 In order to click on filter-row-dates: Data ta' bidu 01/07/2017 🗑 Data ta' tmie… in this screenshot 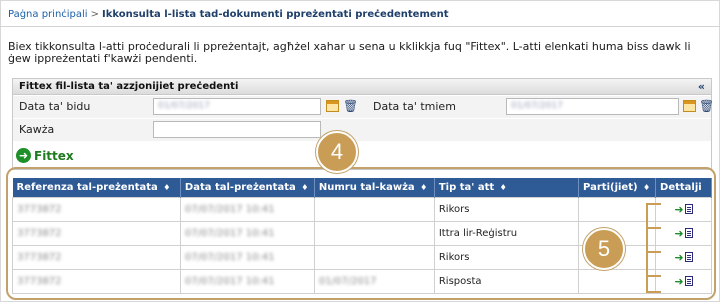, I will do `click(363, 107)`.